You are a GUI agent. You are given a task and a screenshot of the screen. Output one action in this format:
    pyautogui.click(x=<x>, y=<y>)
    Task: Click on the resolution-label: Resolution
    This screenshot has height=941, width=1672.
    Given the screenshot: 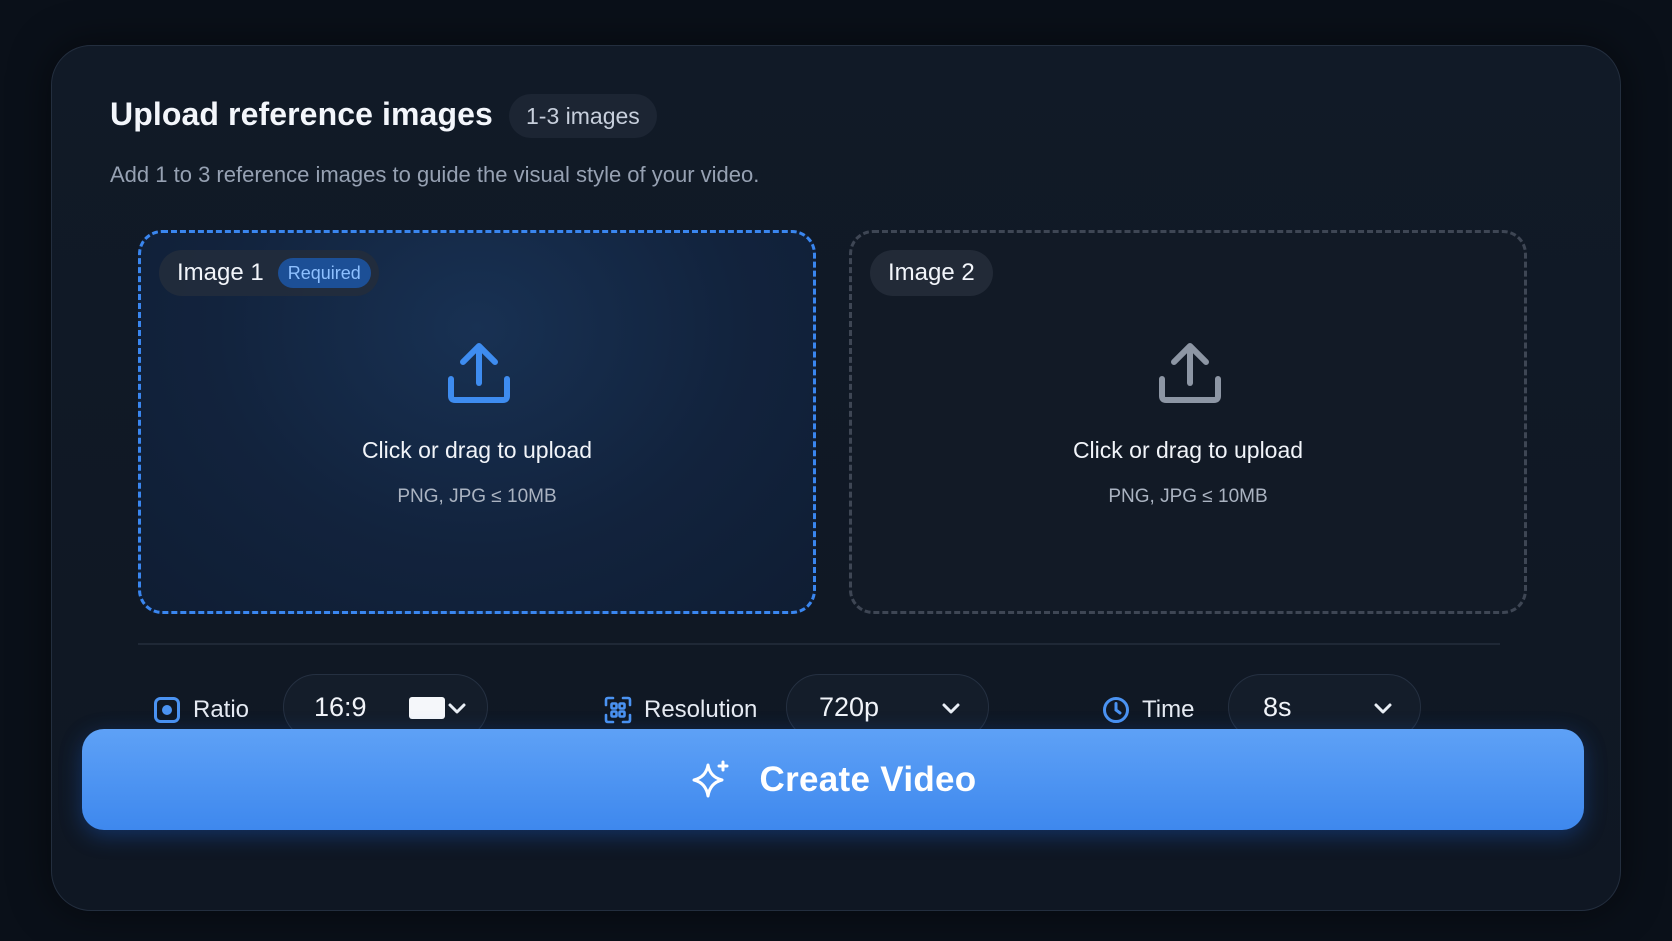 What is the action you would take?
    pyautogui.click(x=701, y=709)
    